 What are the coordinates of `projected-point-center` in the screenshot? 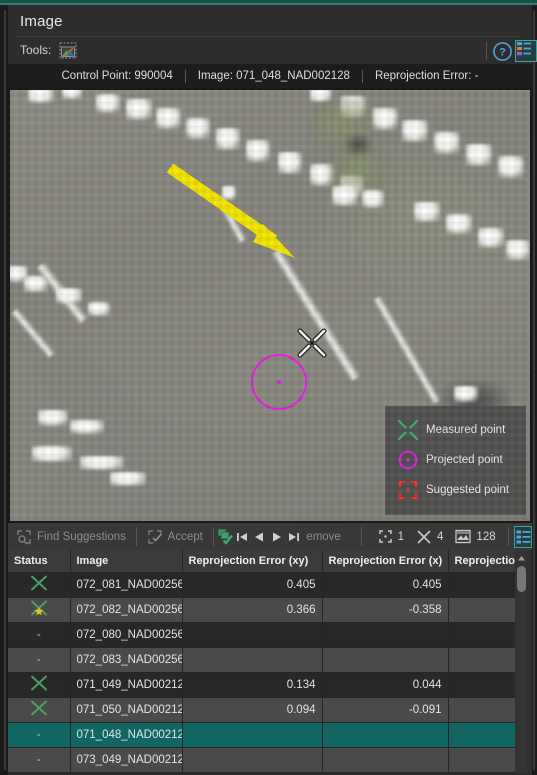 It's located at (279, 382).